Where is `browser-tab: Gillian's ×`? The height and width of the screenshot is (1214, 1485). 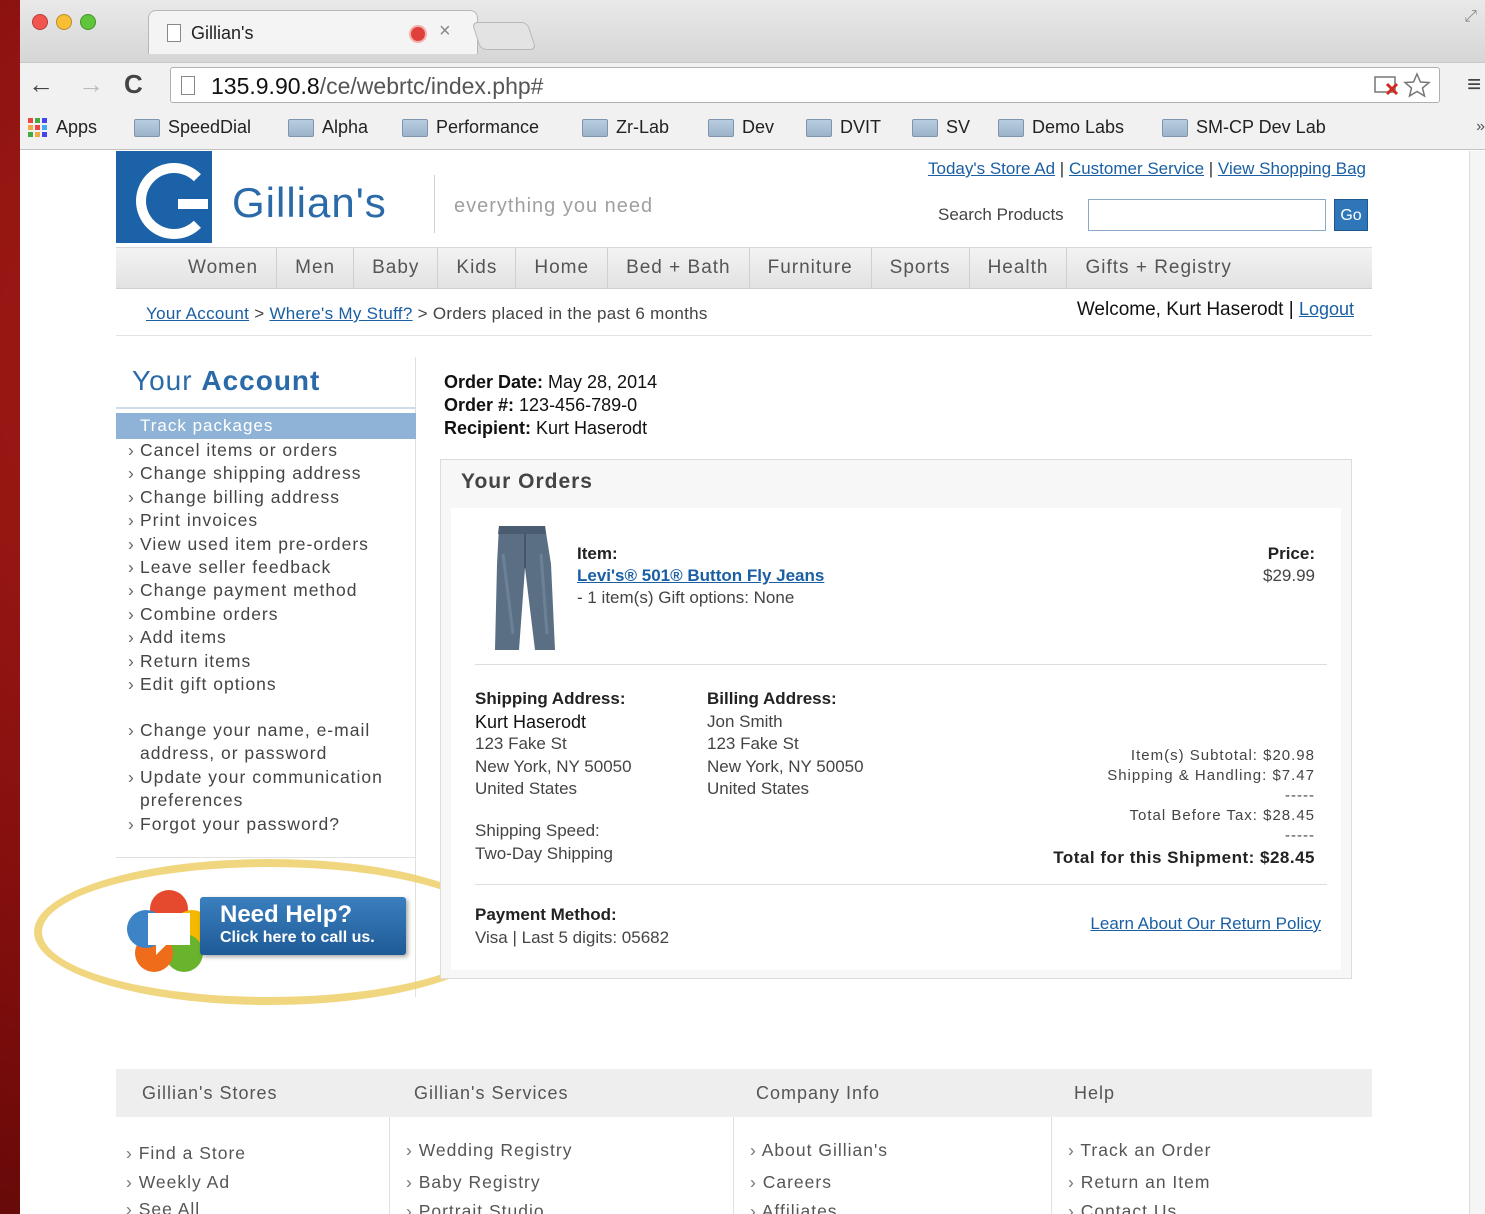 browser-tab: Gillian's × is located at coordinates (313, 32).